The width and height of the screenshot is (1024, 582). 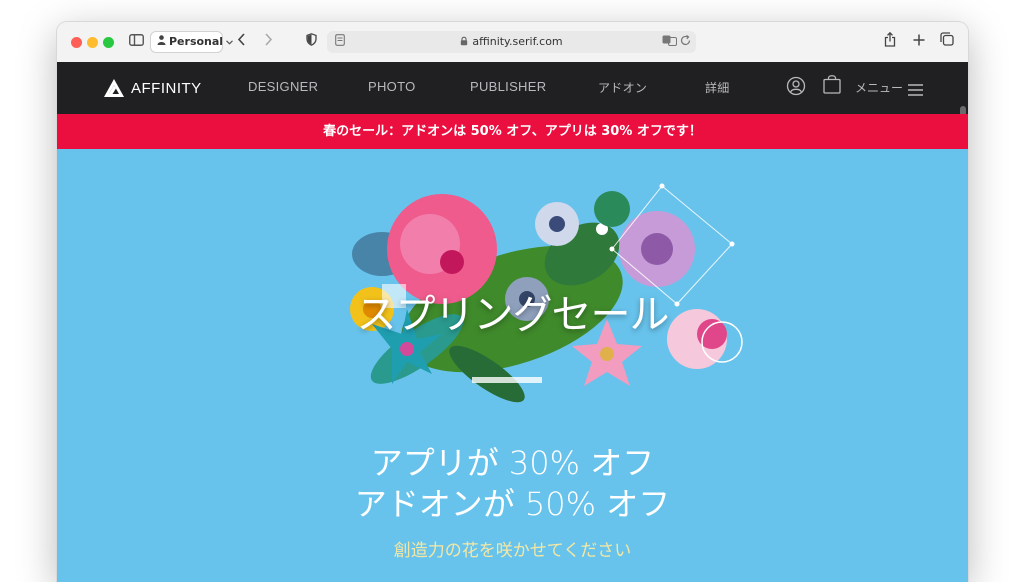 I want to click on browser-toolbar: Personal affinity.serif.com, so click(x=512, y=42).